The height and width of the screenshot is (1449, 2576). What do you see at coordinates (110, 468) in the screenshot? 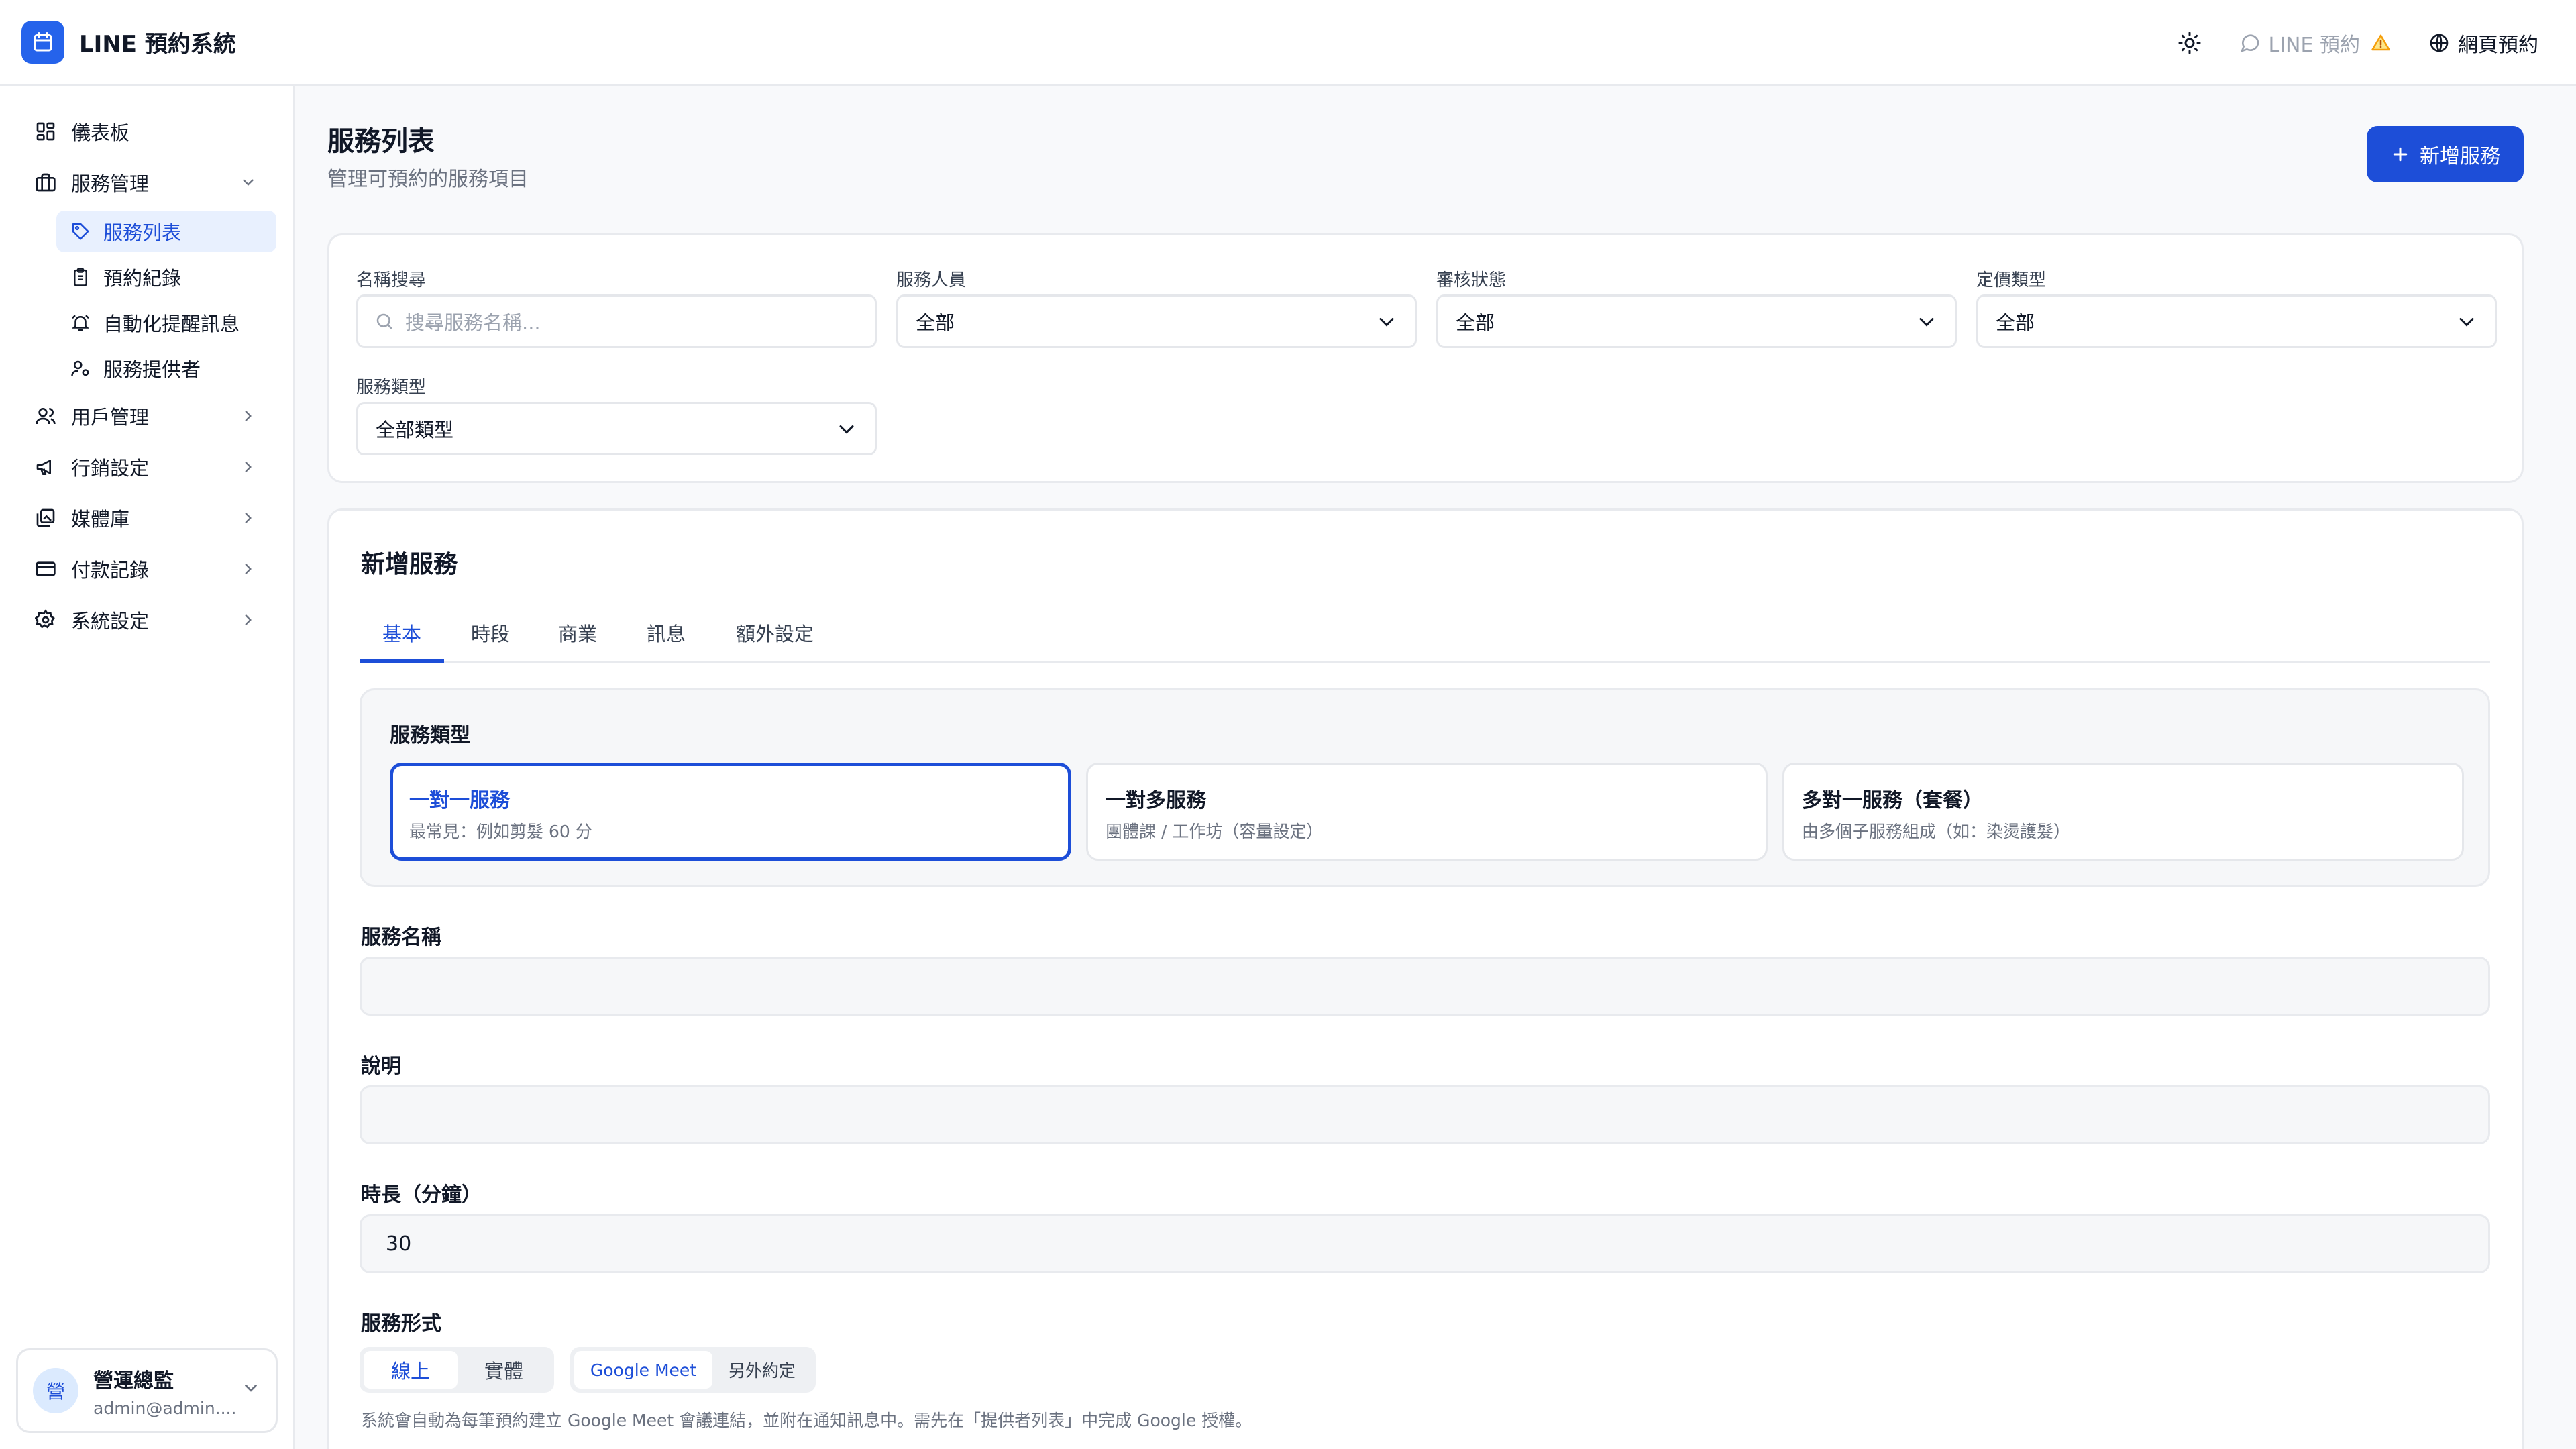
I see `sidebar-item-label: 行銷設定` at bounding box center [110, 468].